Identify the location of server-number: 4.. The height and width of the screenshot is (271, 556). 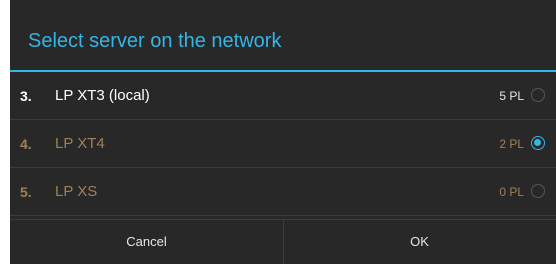
(26, 144).